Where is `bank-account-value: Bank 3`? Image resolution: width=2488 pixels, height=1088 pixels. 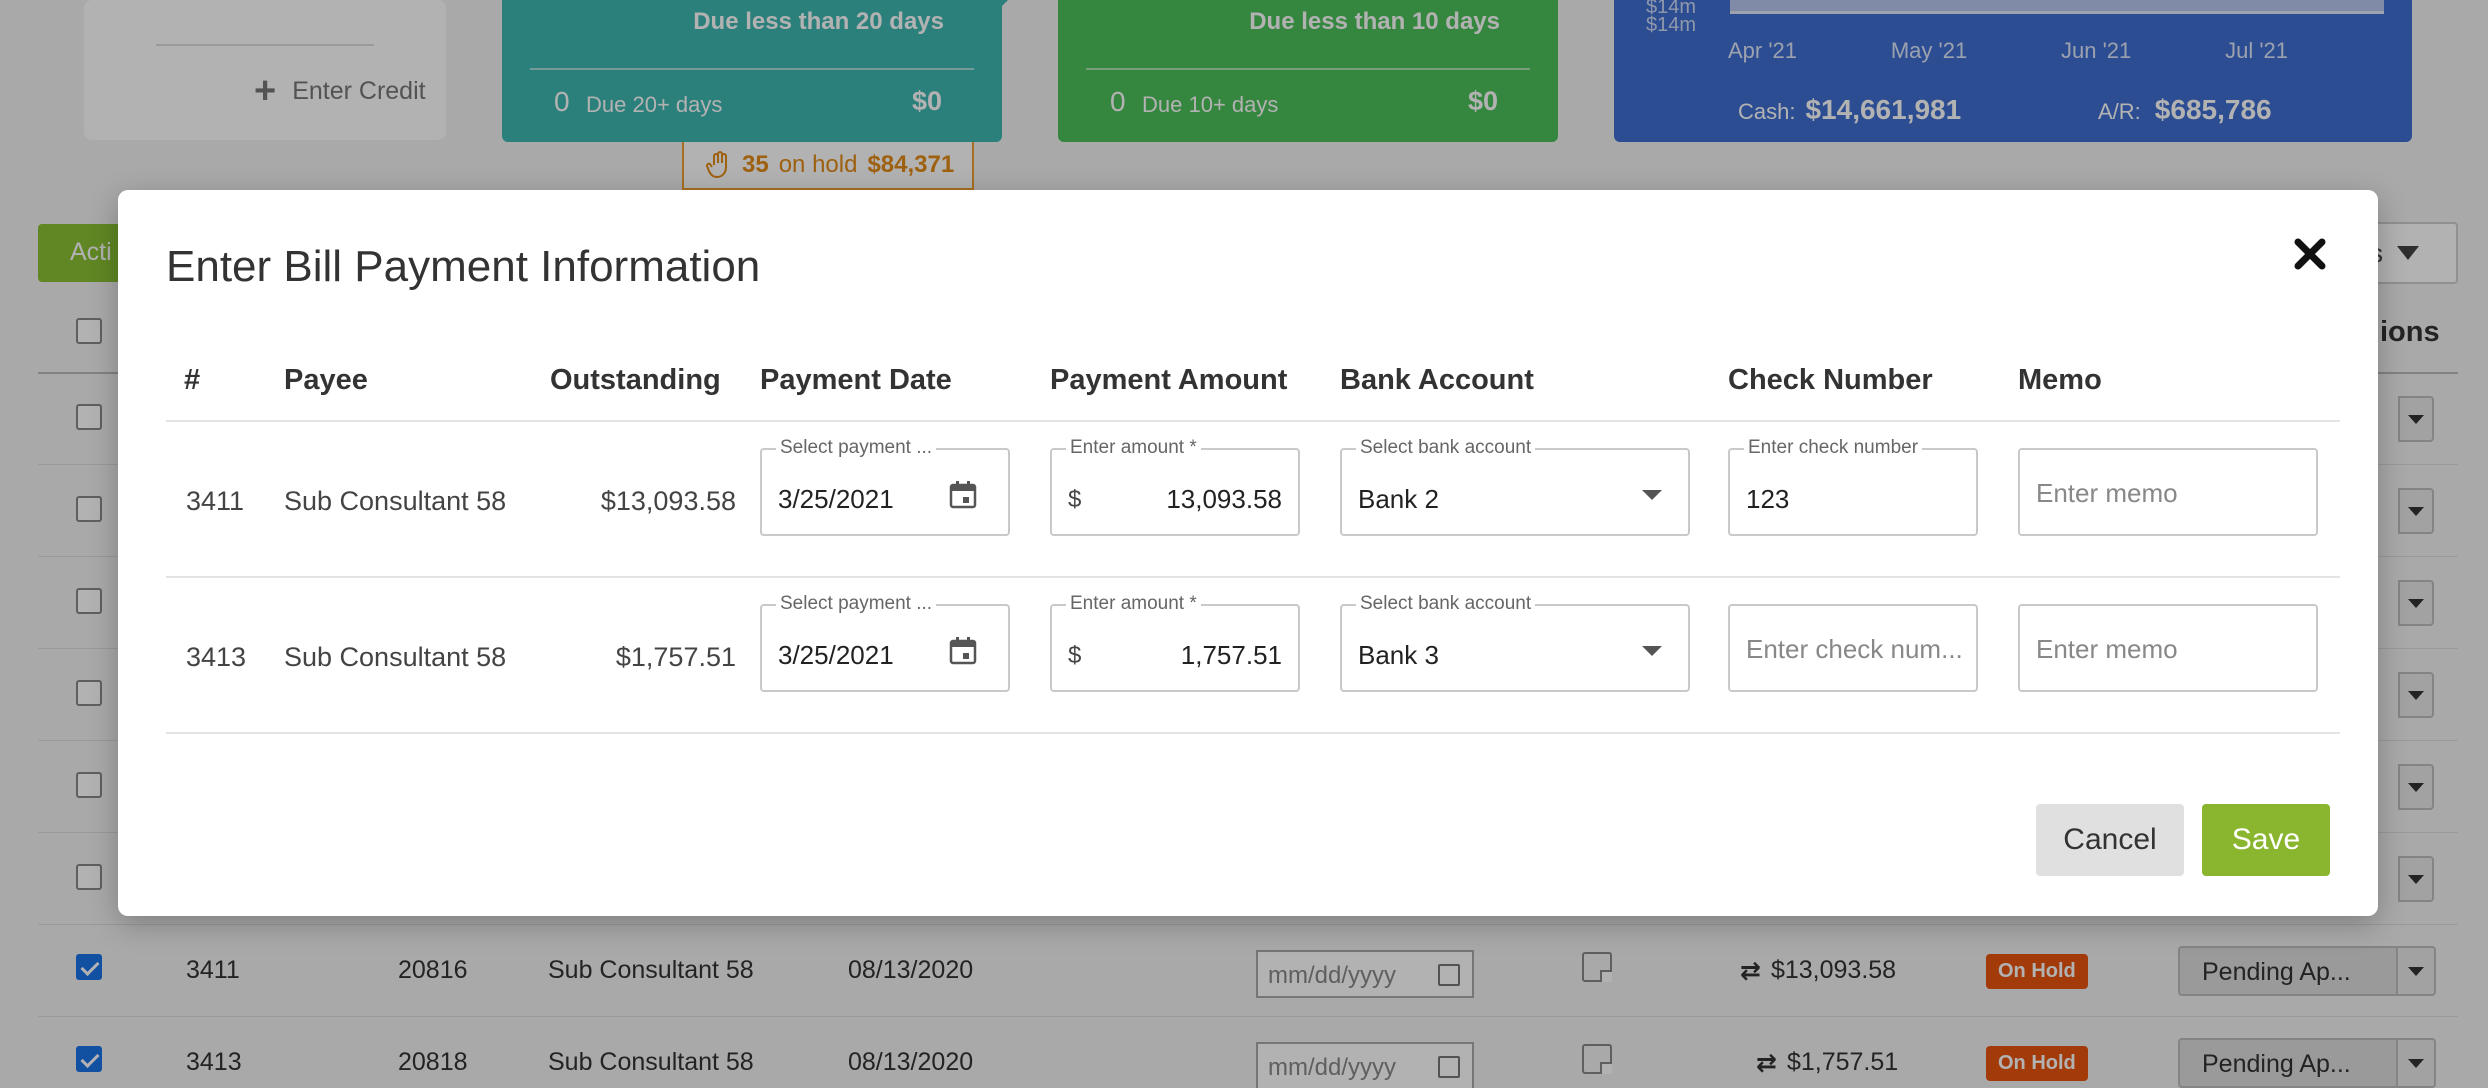 bank-account-value: Bank 3 is located at coordinates (1398, 655).